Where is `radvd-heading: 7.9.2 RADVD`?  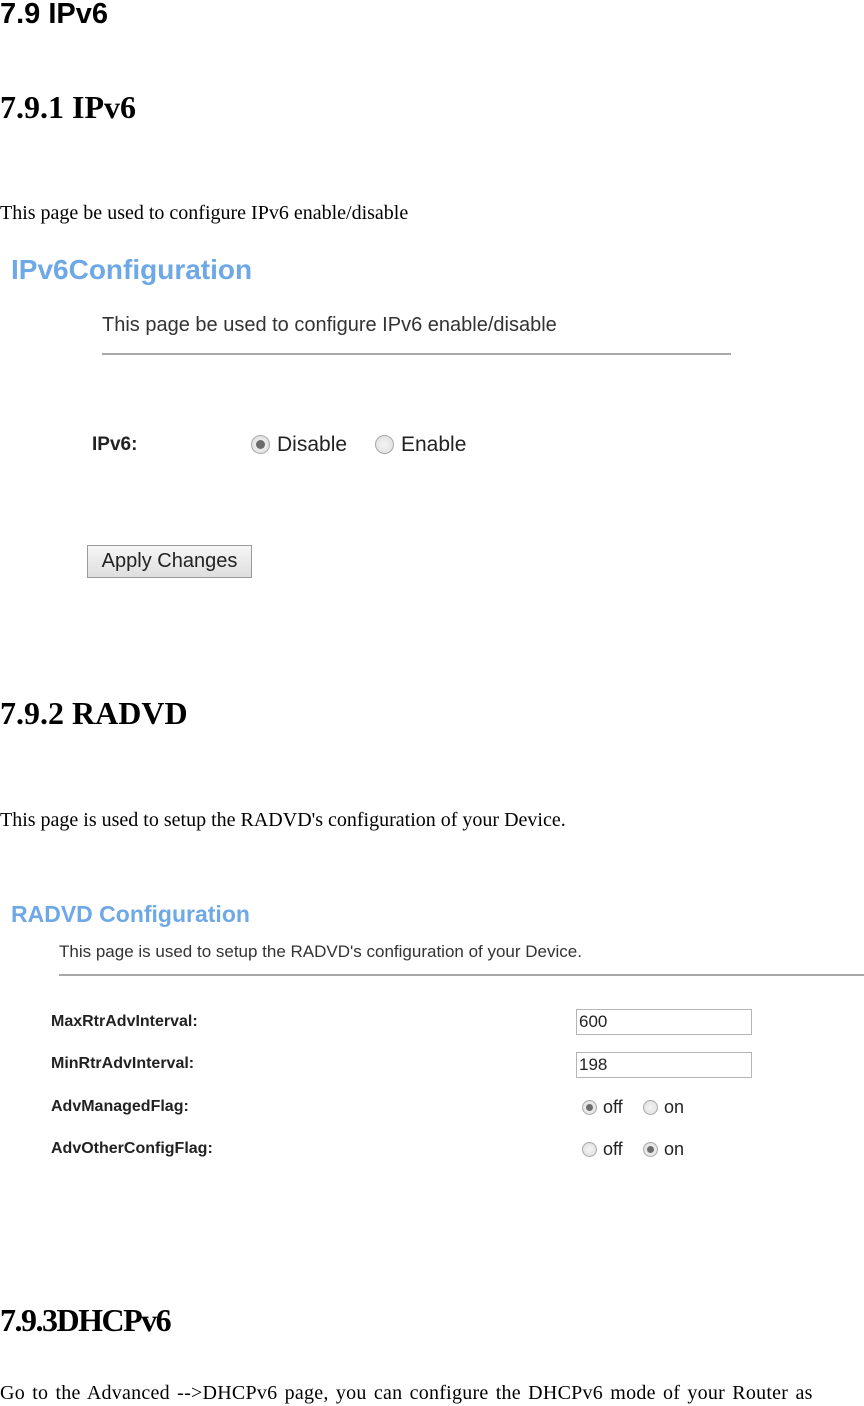 radvd-heading: 7.9.2 RADVD is located at coordinates (94, 713).